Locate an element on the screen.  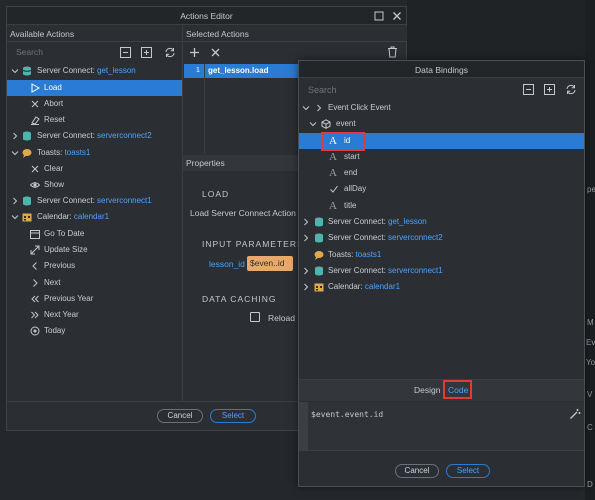
load-description: Load Server Connect Action is located at coordinates (243, 213).